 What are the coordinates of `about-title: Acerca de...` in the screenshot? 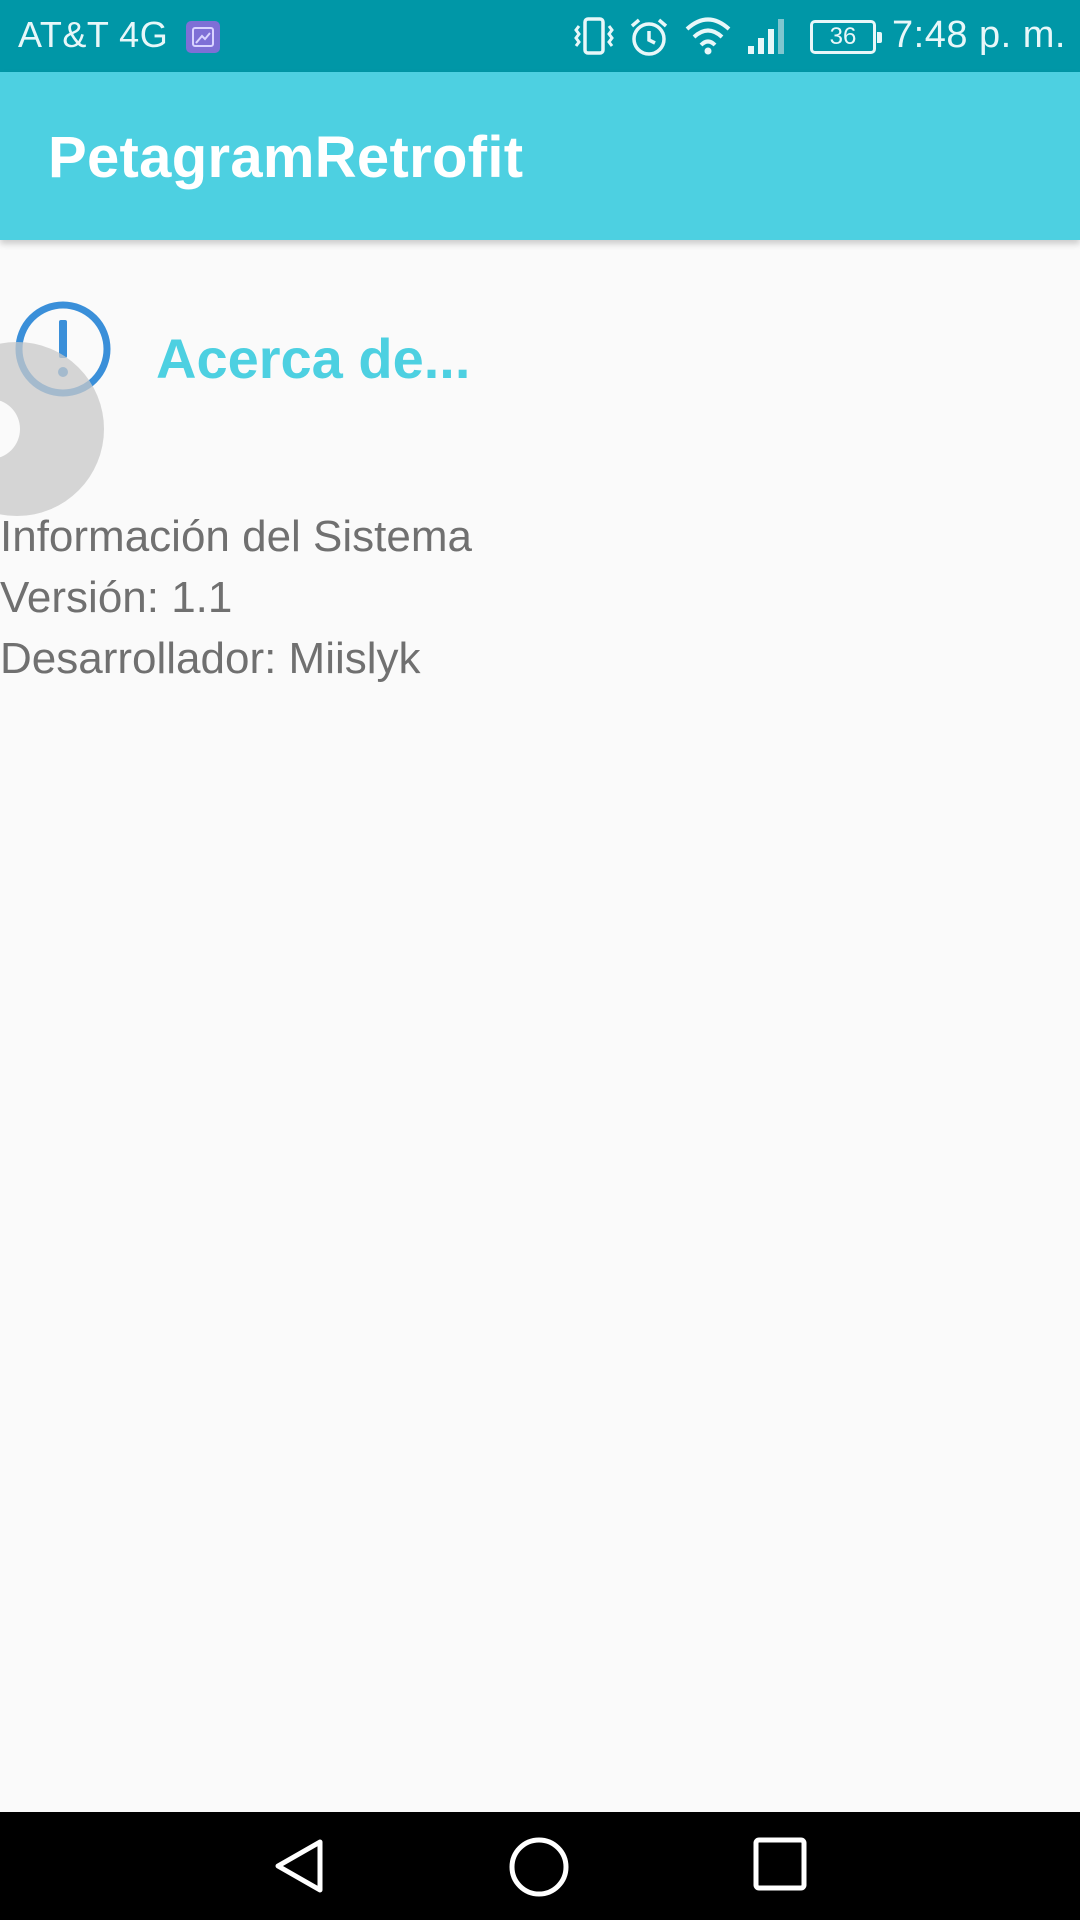 It's located at (313, 358).